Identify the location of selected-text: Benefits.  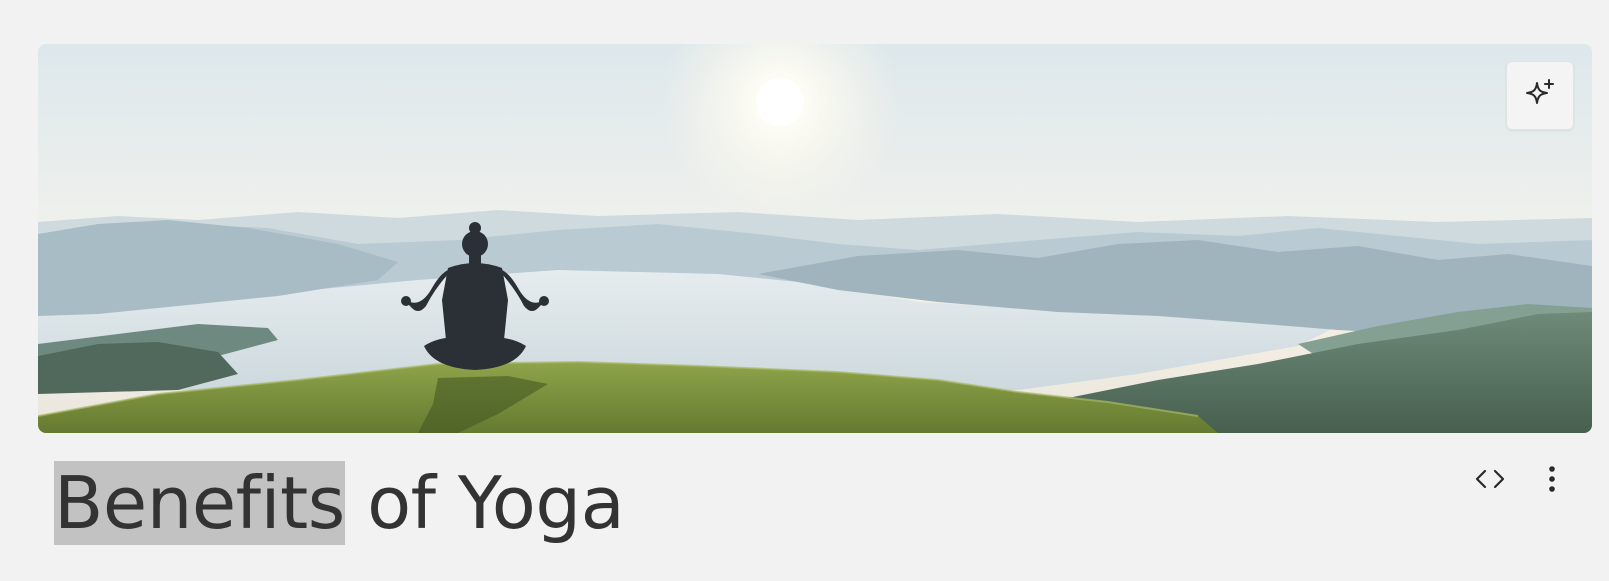
(199, 503).